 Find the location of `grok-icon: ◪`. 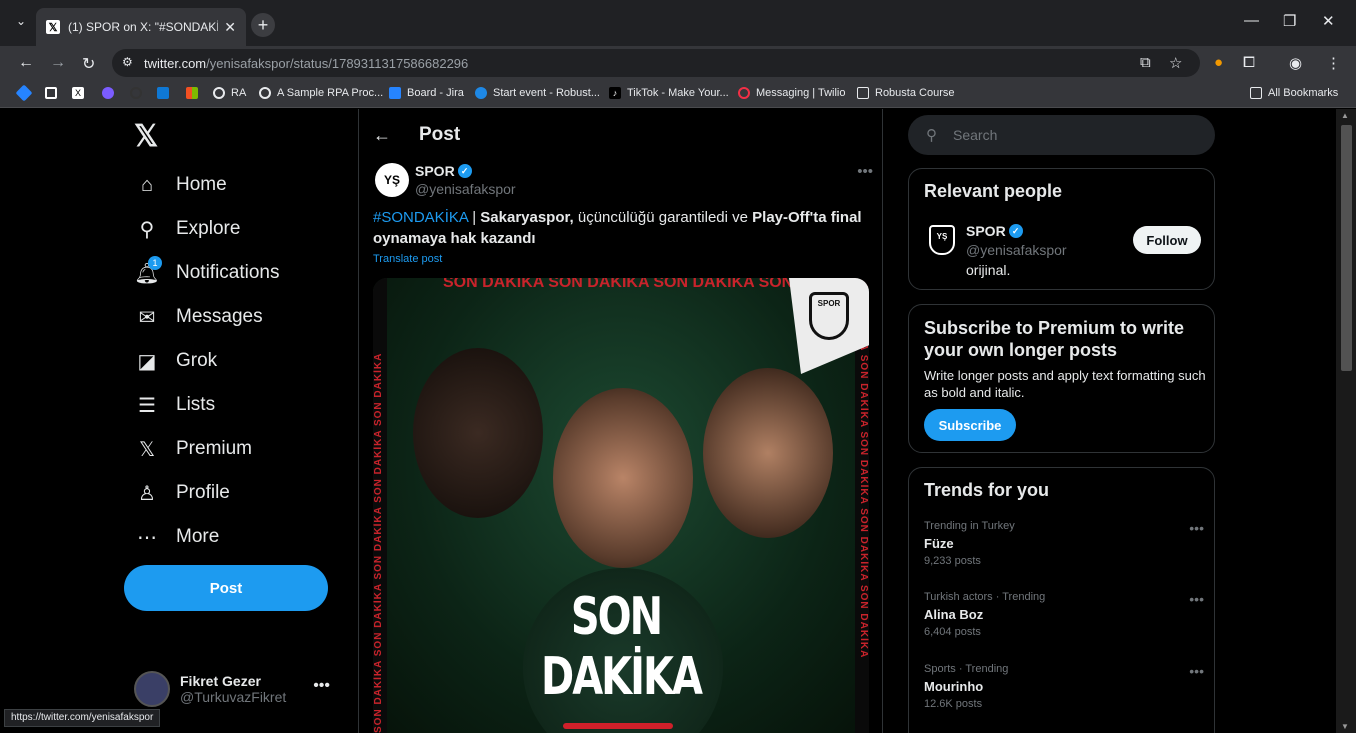

grok-icon: ◪ is located at coordinates (147, 361).